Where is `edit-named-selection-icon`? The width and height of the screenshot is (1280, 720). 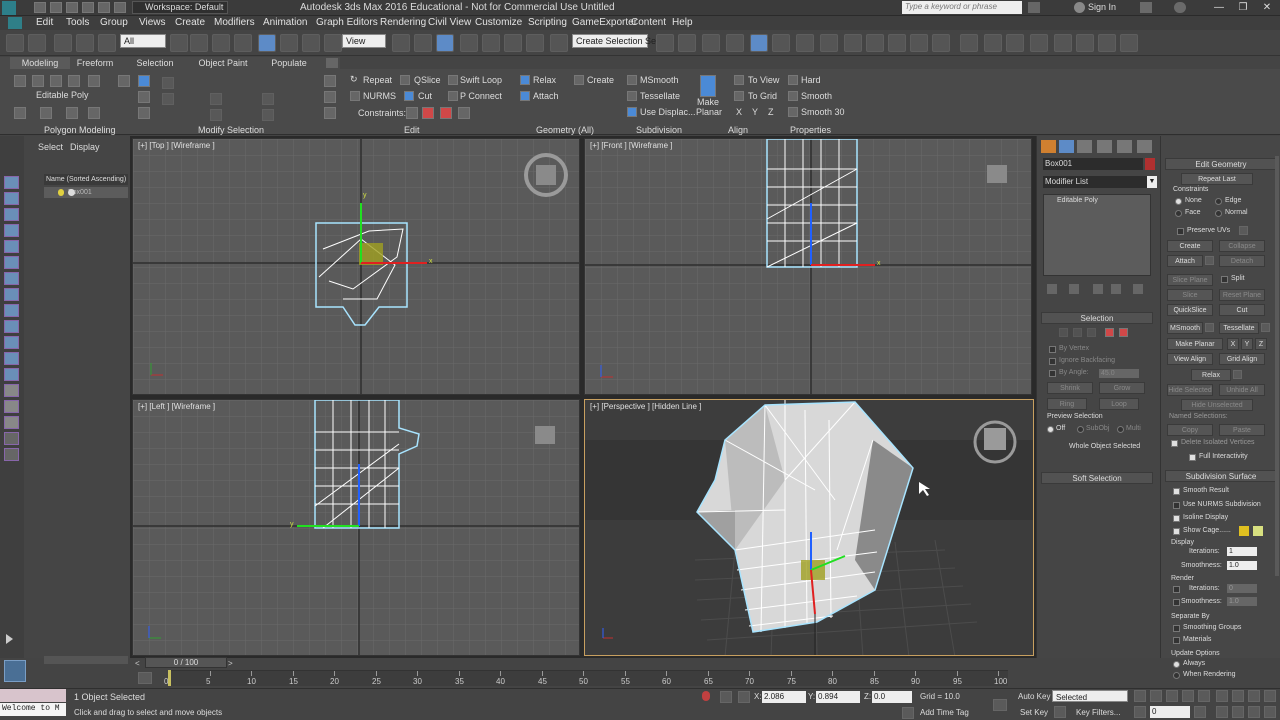
edit-named-selection-icon is located at coordinates (559, 43).